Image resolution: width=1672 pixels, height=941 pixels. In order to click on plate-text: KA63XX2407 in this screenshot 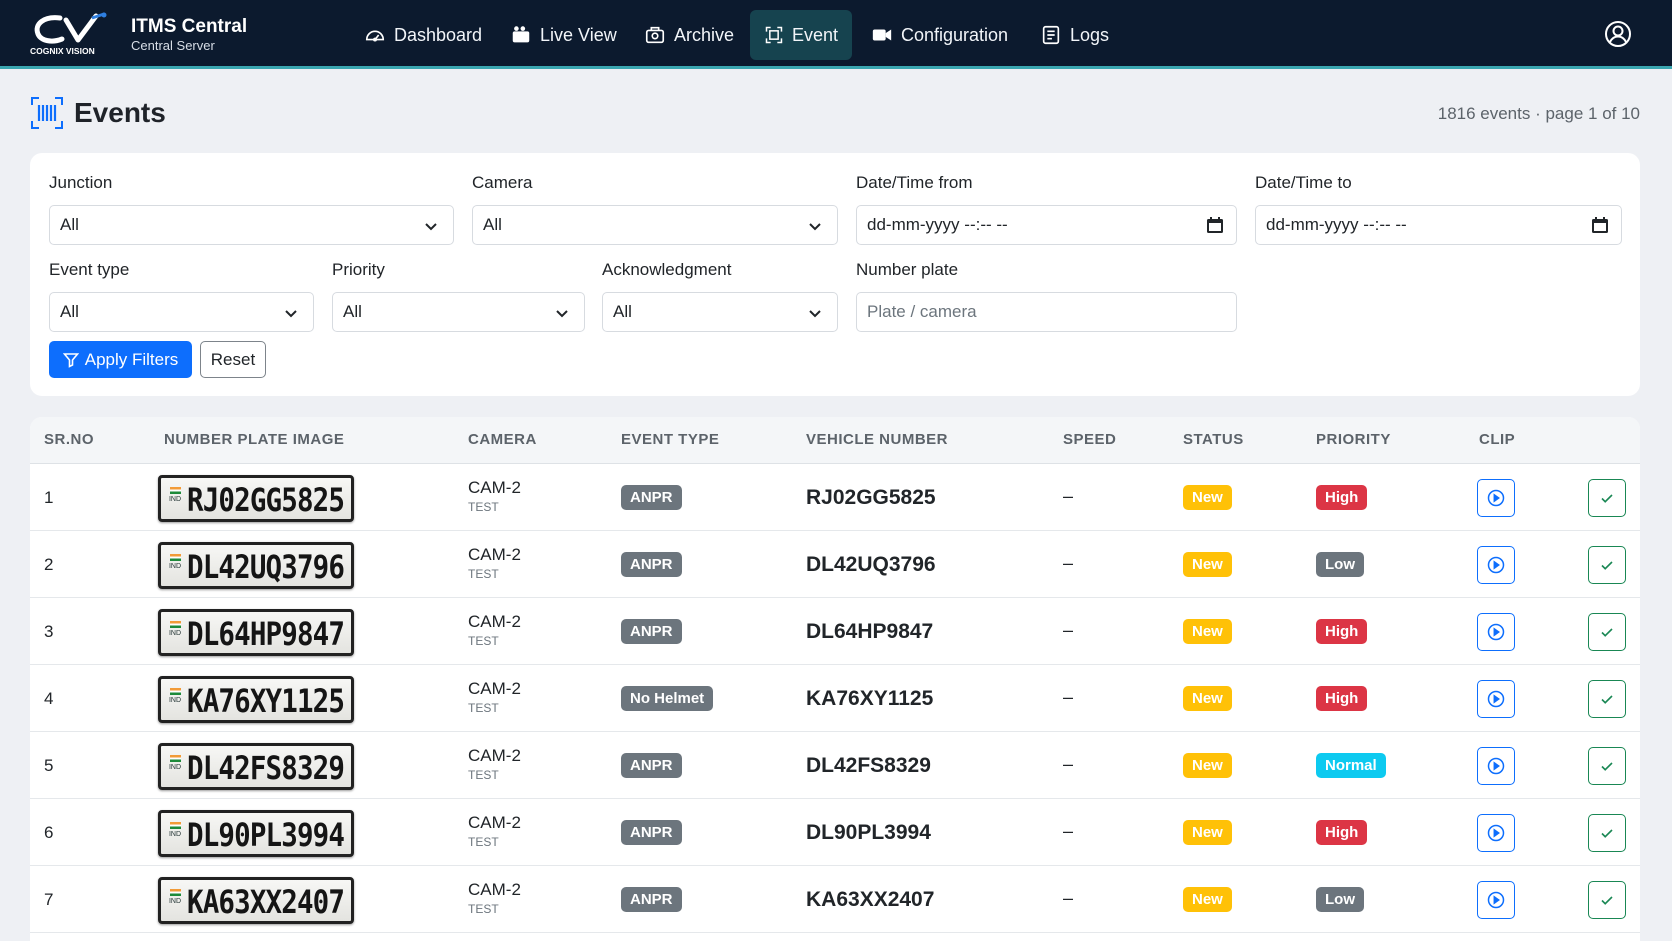, I will do `click(266, 902)`.